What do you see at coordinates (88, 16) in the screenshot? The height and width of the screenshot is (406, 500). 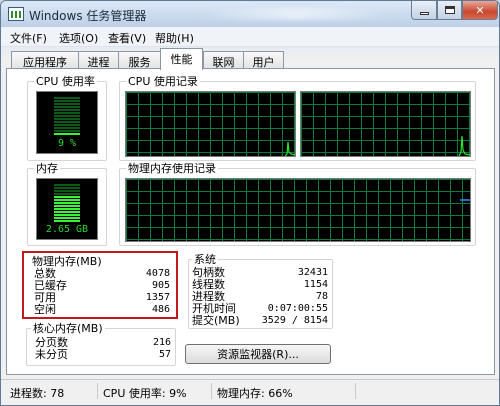 I see `window-title: Windows 任务管理器` at bounding box center [88, 16].